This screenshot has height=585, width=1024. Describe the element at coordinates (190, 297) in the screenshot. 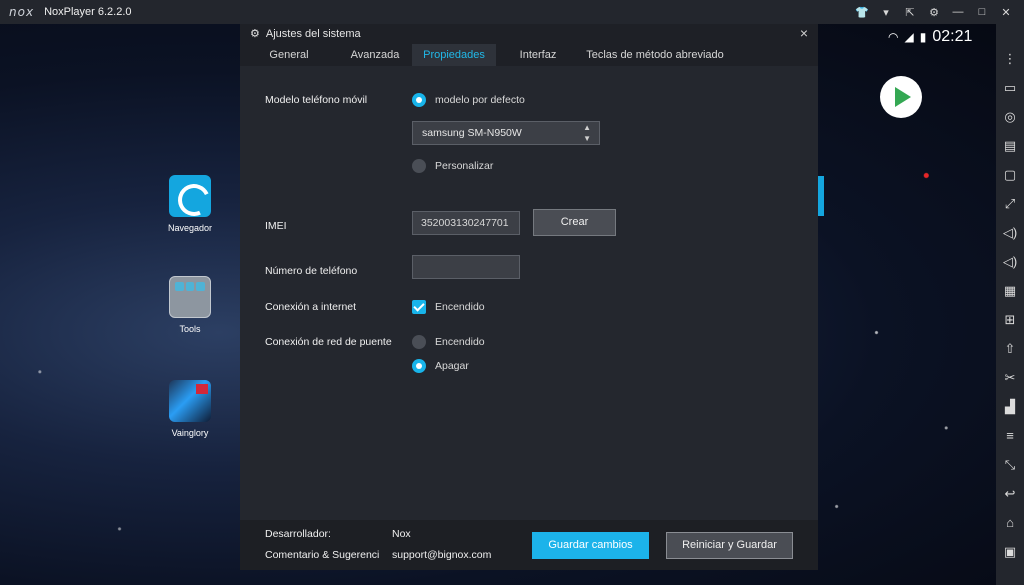

I see `folder-icon` at that location.